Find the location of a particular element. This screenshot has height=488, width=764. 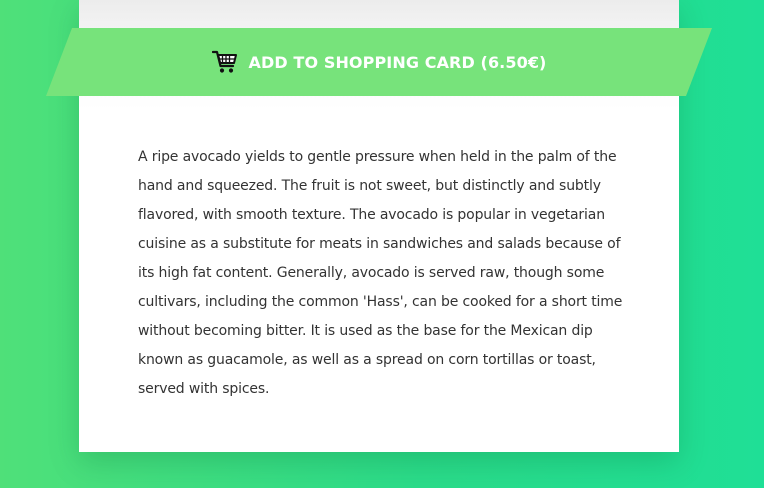

add-to-cart-button: ADD TO SHOPPING CARD (6.50€) is located at coordinates (379, 62).